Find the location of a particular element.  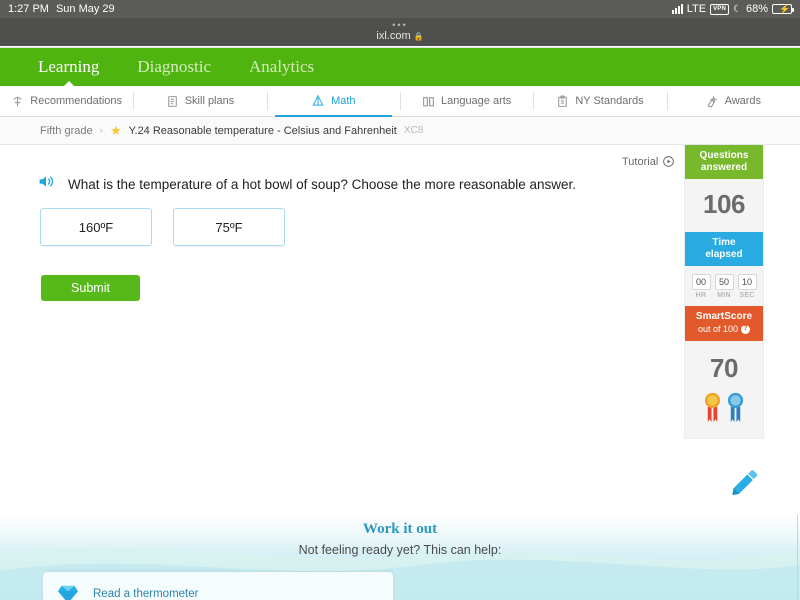

diamond-icon is located at coordinates (68, 592).